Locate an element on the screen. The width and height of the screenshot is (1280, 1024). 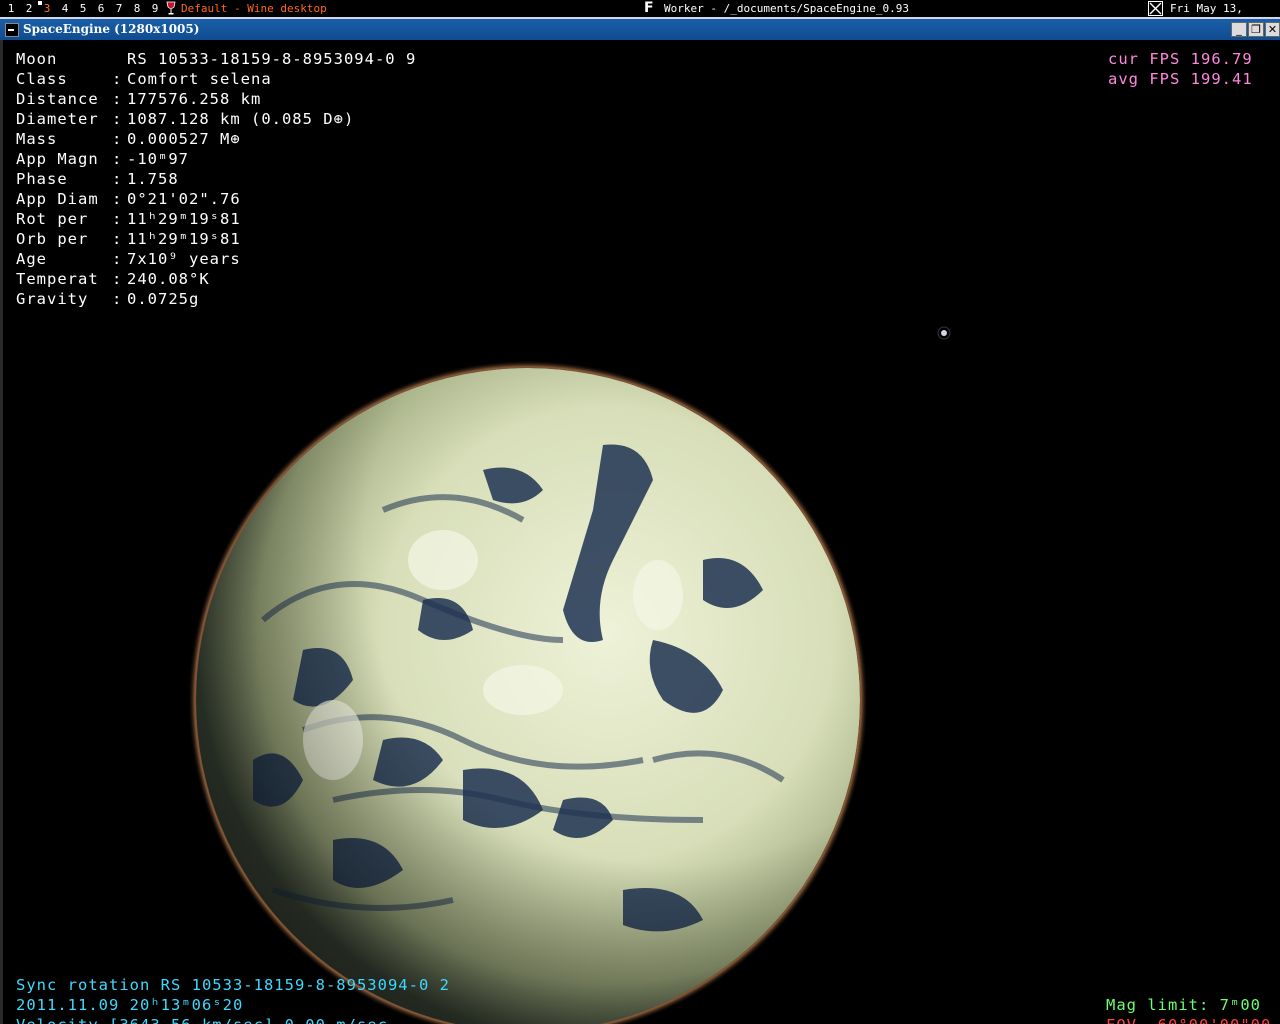
workspace-5: 5 is located at coordinates (83, 8).